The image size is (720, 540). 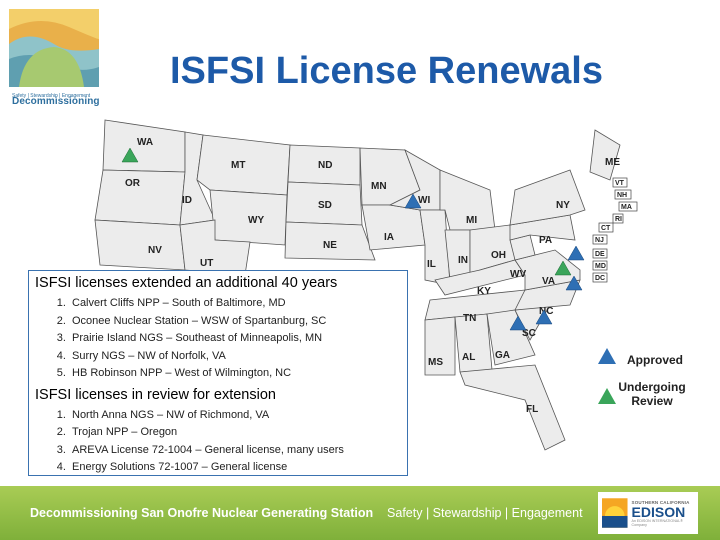 I want to click on review-triangle-icon, so click(x=607, y=396).